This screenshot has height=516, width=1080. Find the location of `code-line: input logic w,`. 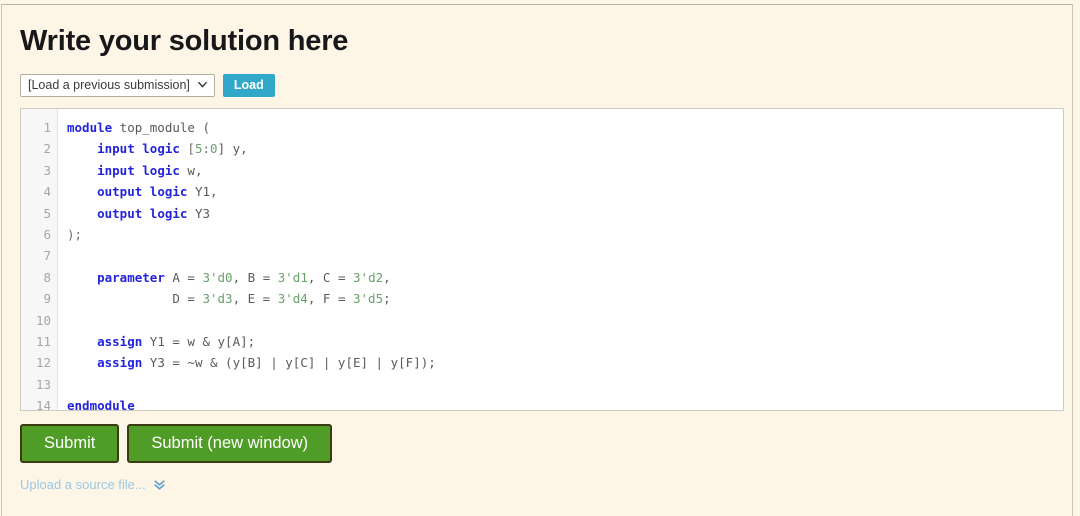

code-line: input logic w, is located at coordinates (565, 170).